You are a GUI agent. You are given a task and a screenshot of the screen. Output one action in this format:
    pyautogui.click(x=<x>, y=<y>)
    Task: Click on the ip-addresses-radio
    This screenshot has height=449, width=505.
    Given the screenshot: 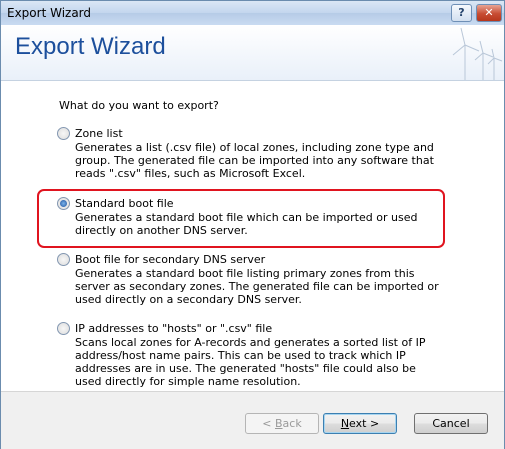 What is the action you would take?
    pyautogui.click(x=63, y=328)
    